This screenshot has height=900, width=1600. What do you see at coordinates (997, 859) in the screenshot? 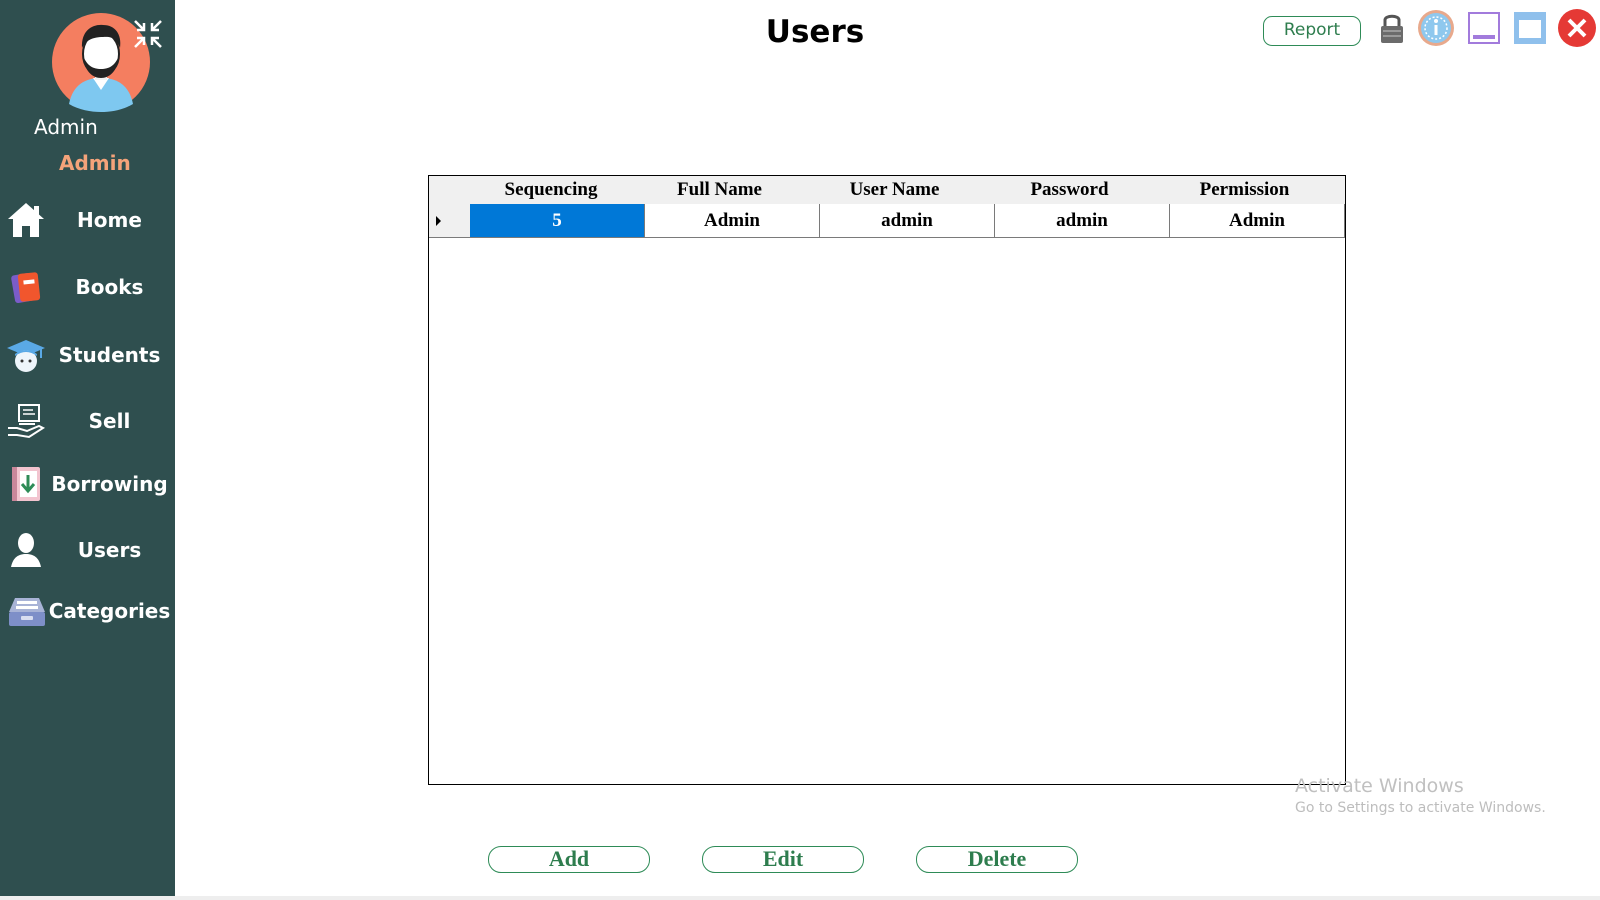
I see `delete-button: Delete` at bounding box center [997, 859].